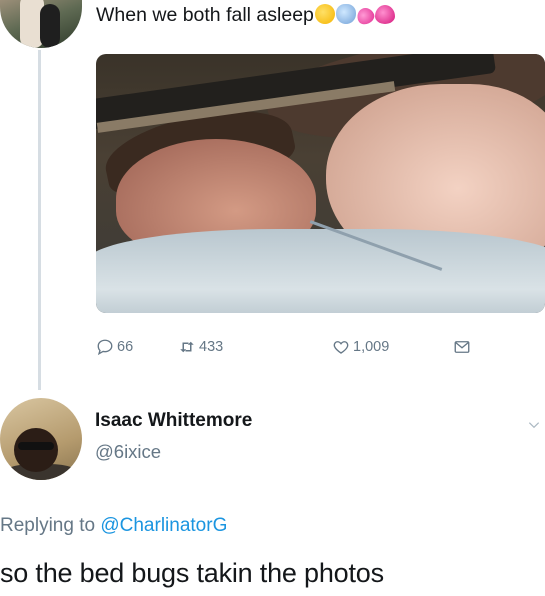  What do you see at coordinates (41, 24) in the screenshot?
I see `original-author-avatar` at bounding box center [41, 24].